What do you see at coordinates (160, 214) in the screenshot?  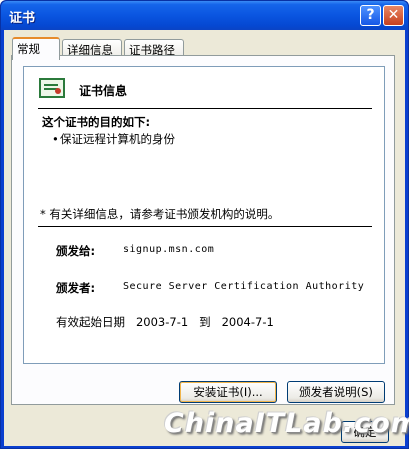 I see `details-note: * 有关详细信息，请参考证书颁发机构的说明。` at bounding box center [160, 214].